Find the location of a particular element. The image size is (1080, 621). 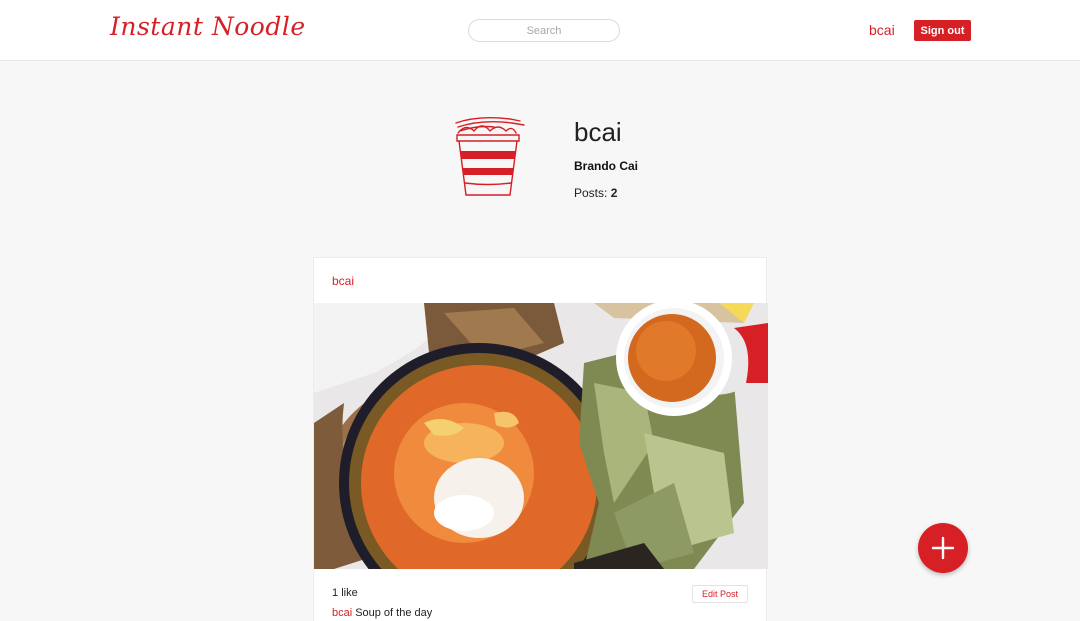

add-post-button is located at coordinates (943, 548).